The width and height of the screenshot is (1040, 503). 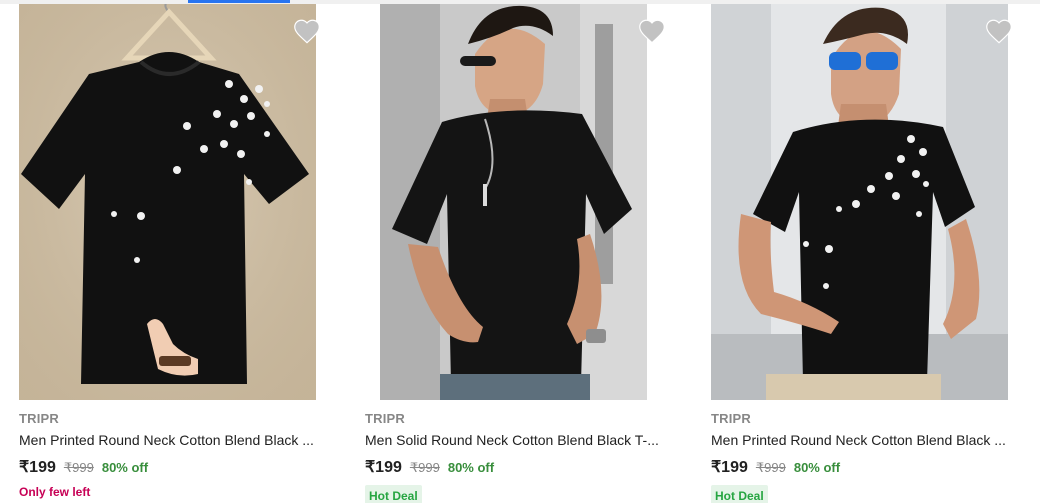 I want to click on active-tab-indicator, so click(x=239, y=1).